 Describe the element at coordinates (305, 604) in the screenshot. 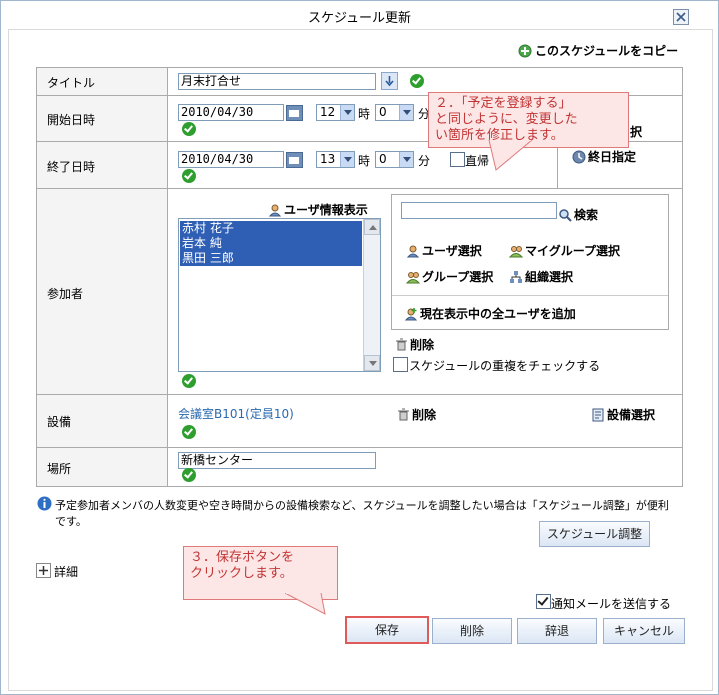

I see `callout-step3-pointer` at that location.